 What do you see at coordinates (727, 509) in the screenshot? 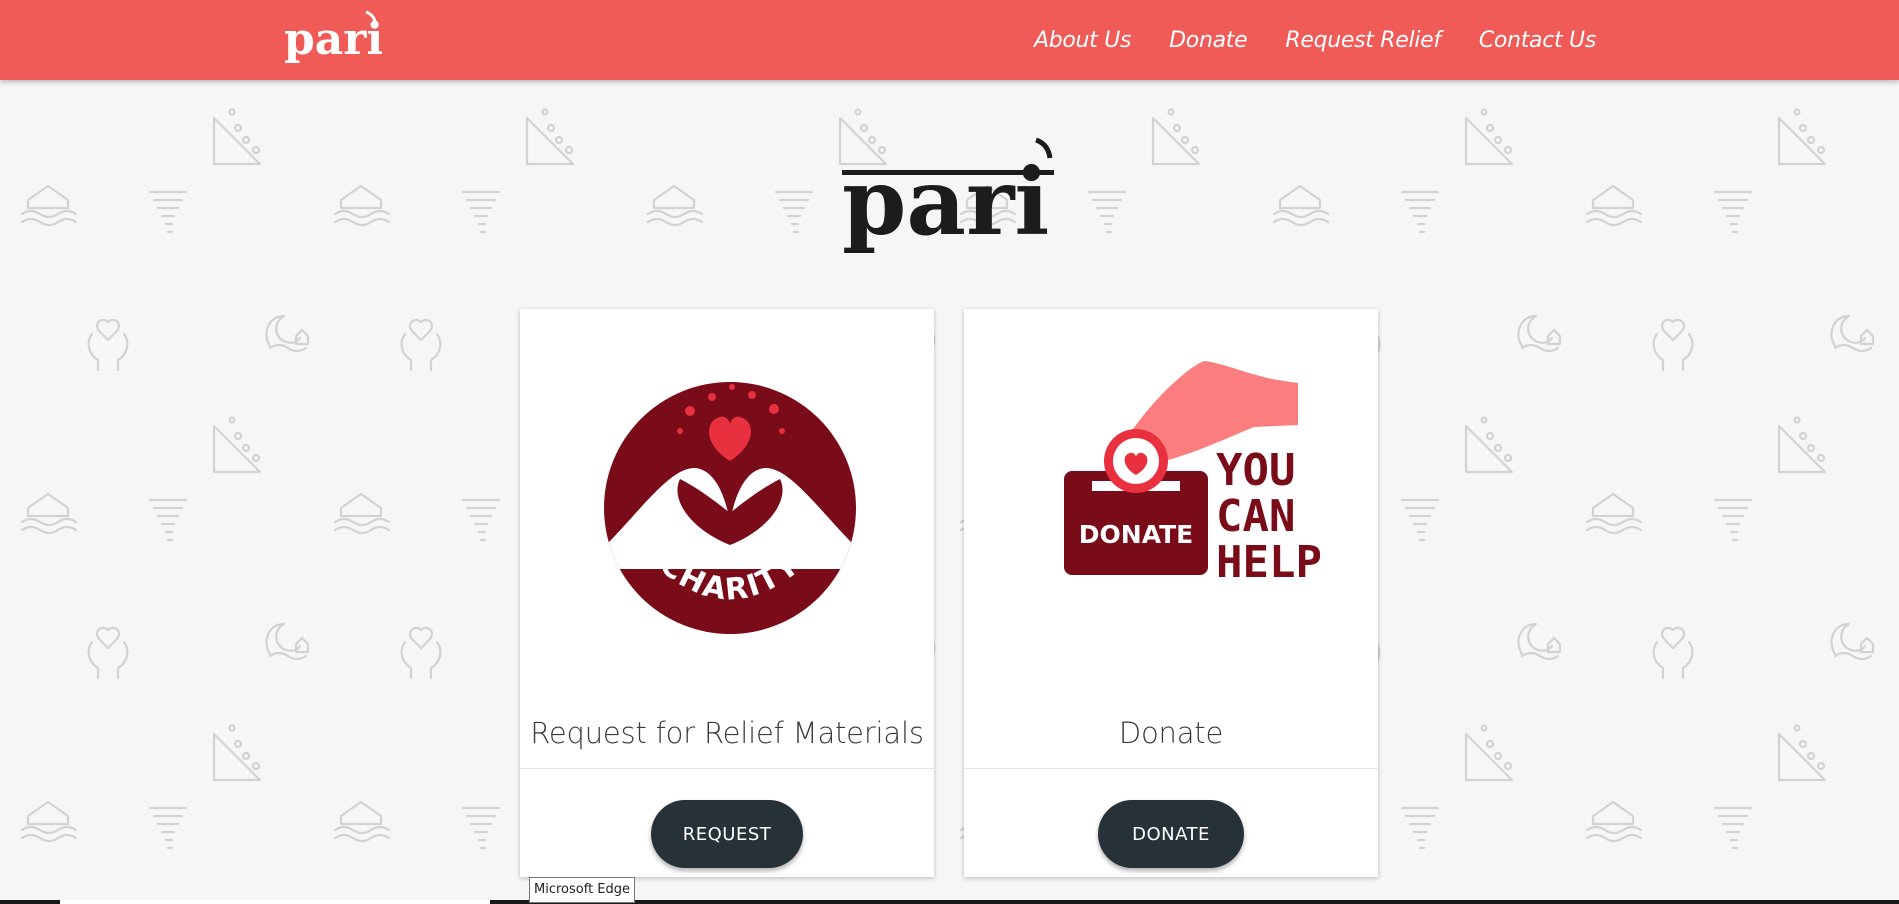
I see `charity-image: CHARITY` at bounding box center [727, 509].